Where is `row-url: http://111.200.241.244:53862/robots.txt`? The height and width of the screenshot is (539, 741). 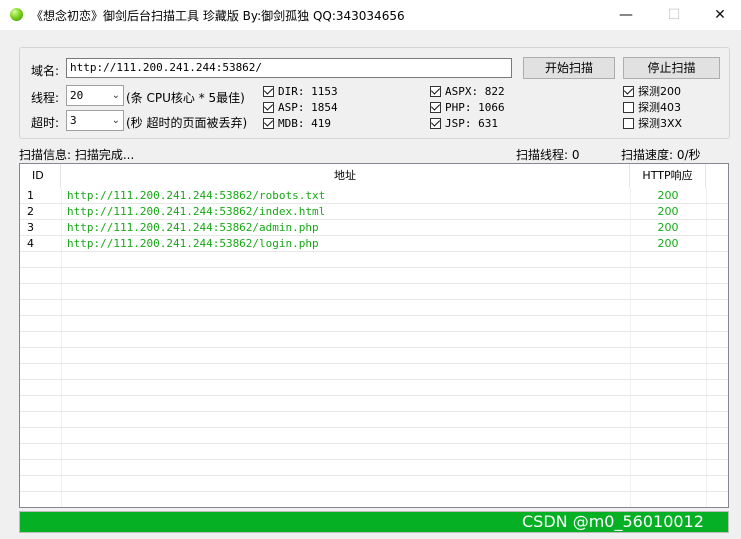
row-url: http://111.200.241.244:53862/robots.txt is located at coordinates (196, 195).